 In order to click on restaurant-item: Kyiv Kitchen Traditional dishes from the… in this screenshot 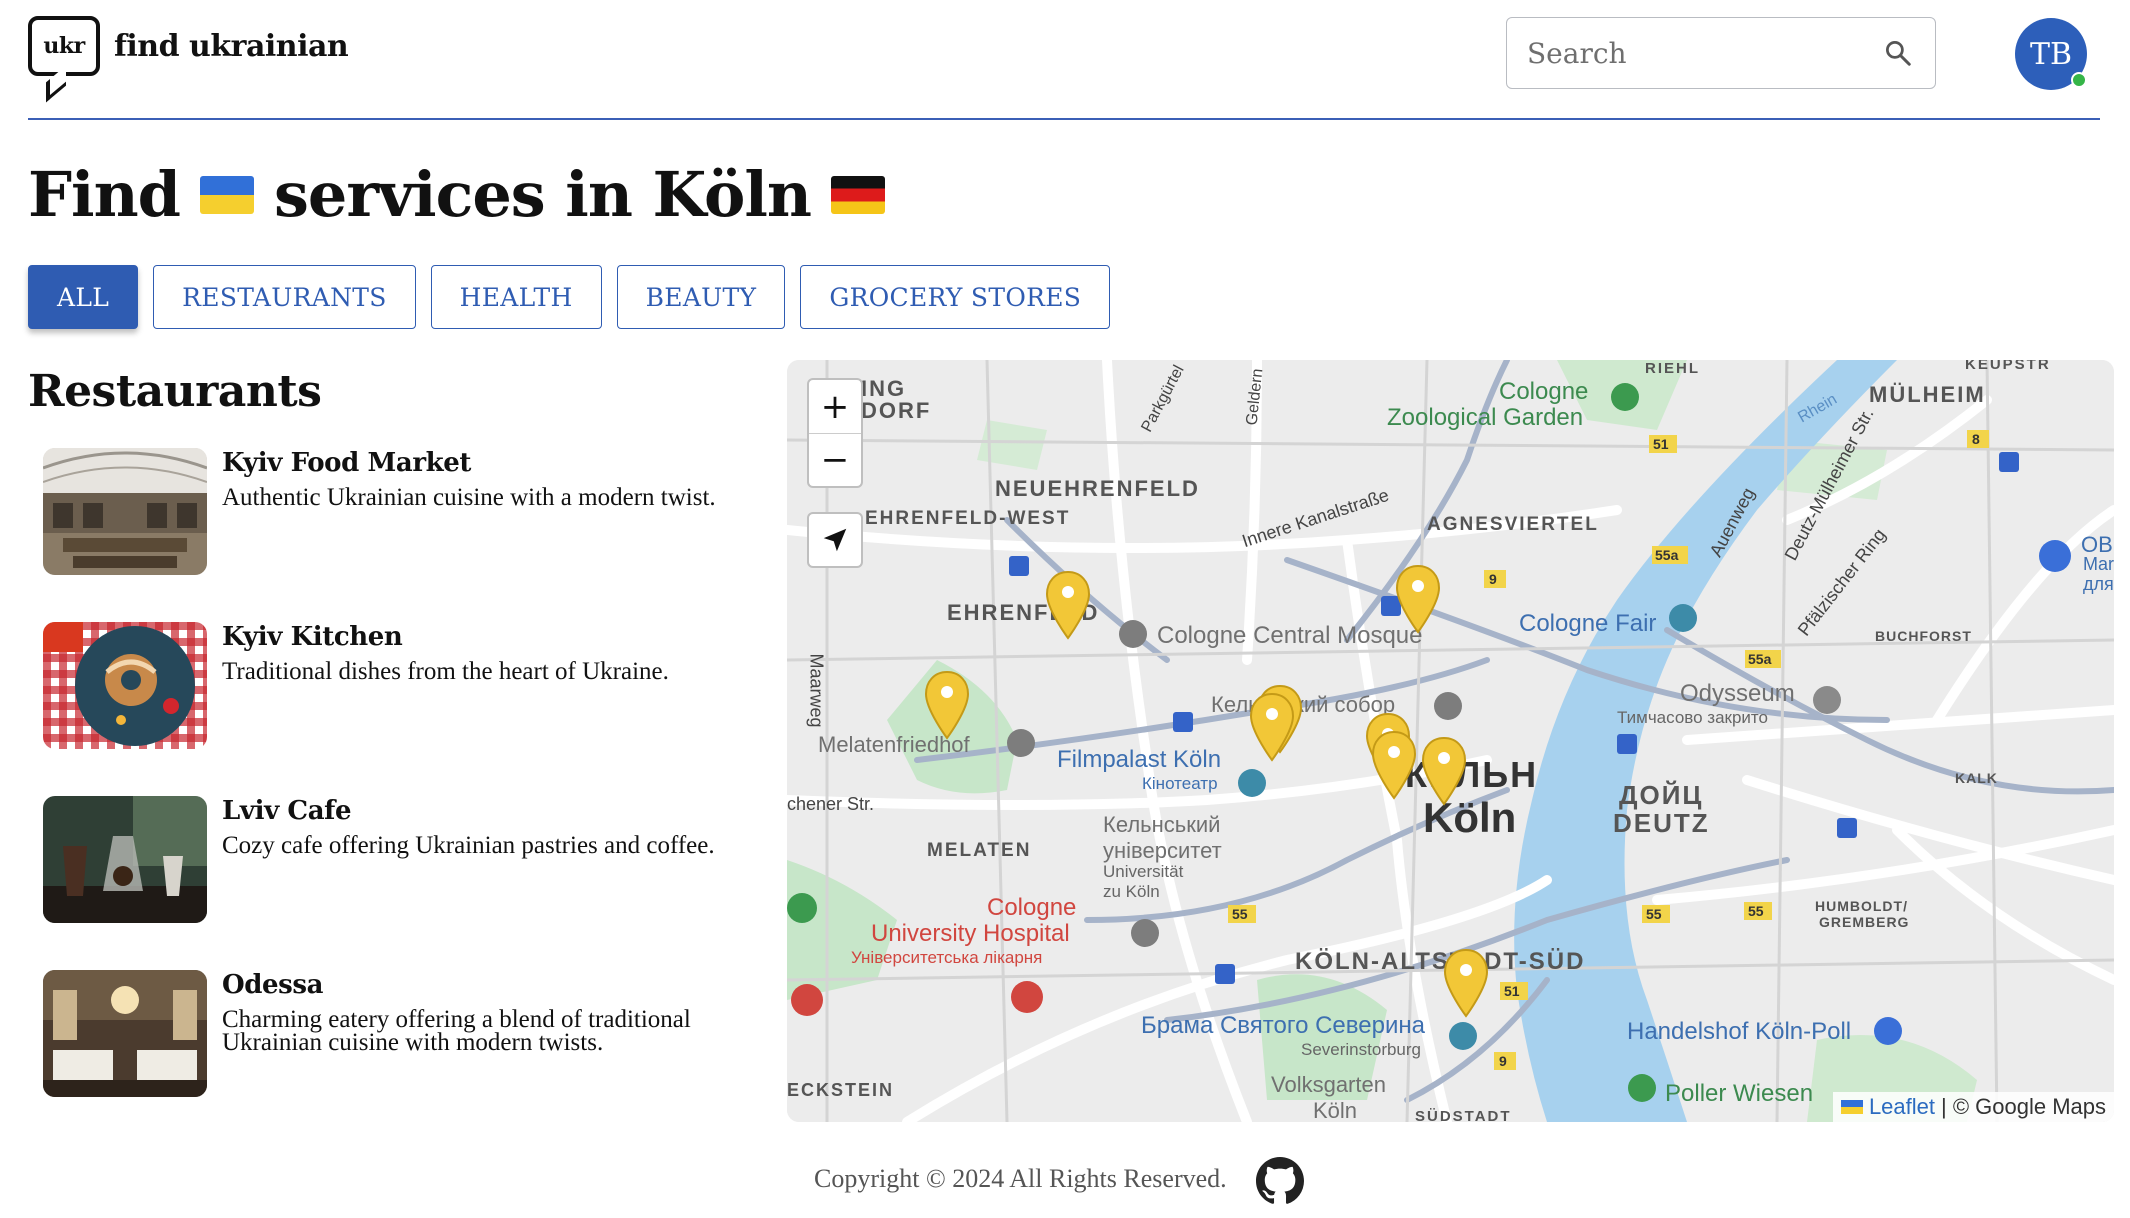, I will do `click(403, 709)`.